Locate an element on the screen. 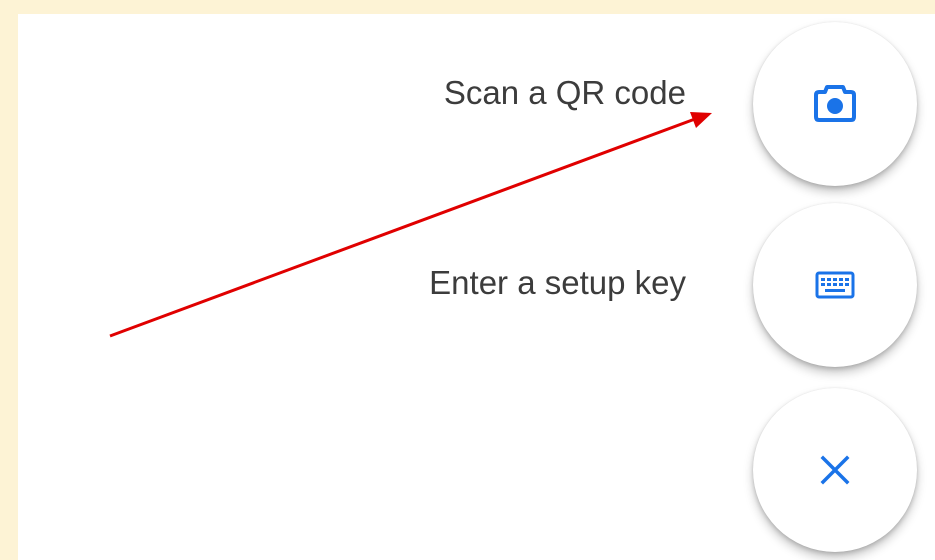  close-button is located at coordinates (835, 470).